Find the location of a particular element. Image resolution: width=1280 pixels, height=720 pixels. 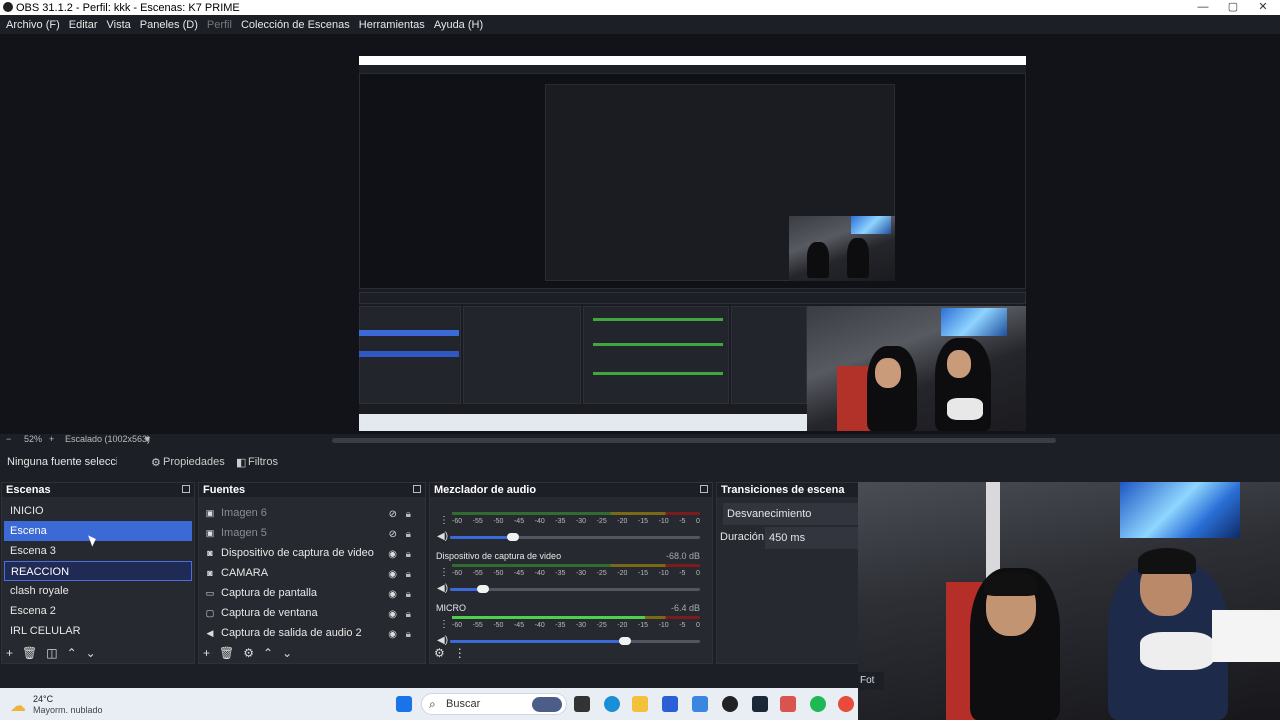

taskbar-search: ⌕ Buscar is located at coordinates (494, 704).